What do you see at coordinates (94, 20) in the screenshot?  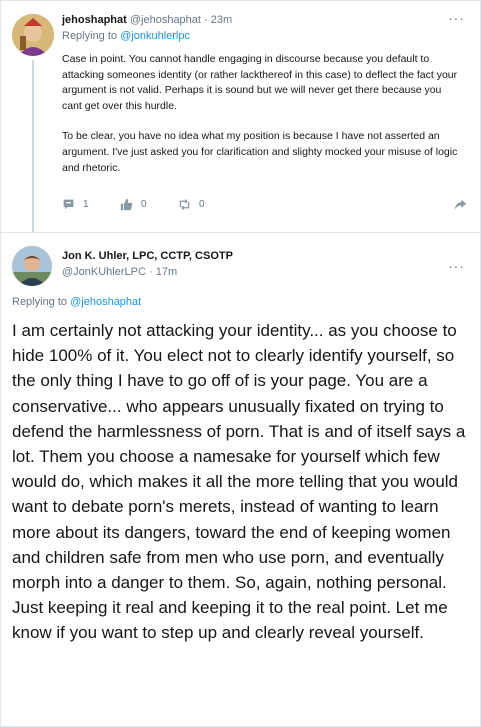 I see `tweet1-display-name: jehoshaphat` at bounding box center [94, 20].